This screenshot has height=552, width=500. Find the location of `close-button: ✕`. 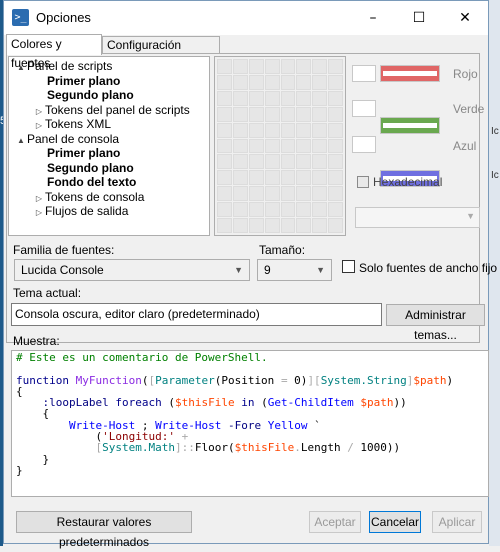

close-button: ✕ is located at coordinates (465, 18).